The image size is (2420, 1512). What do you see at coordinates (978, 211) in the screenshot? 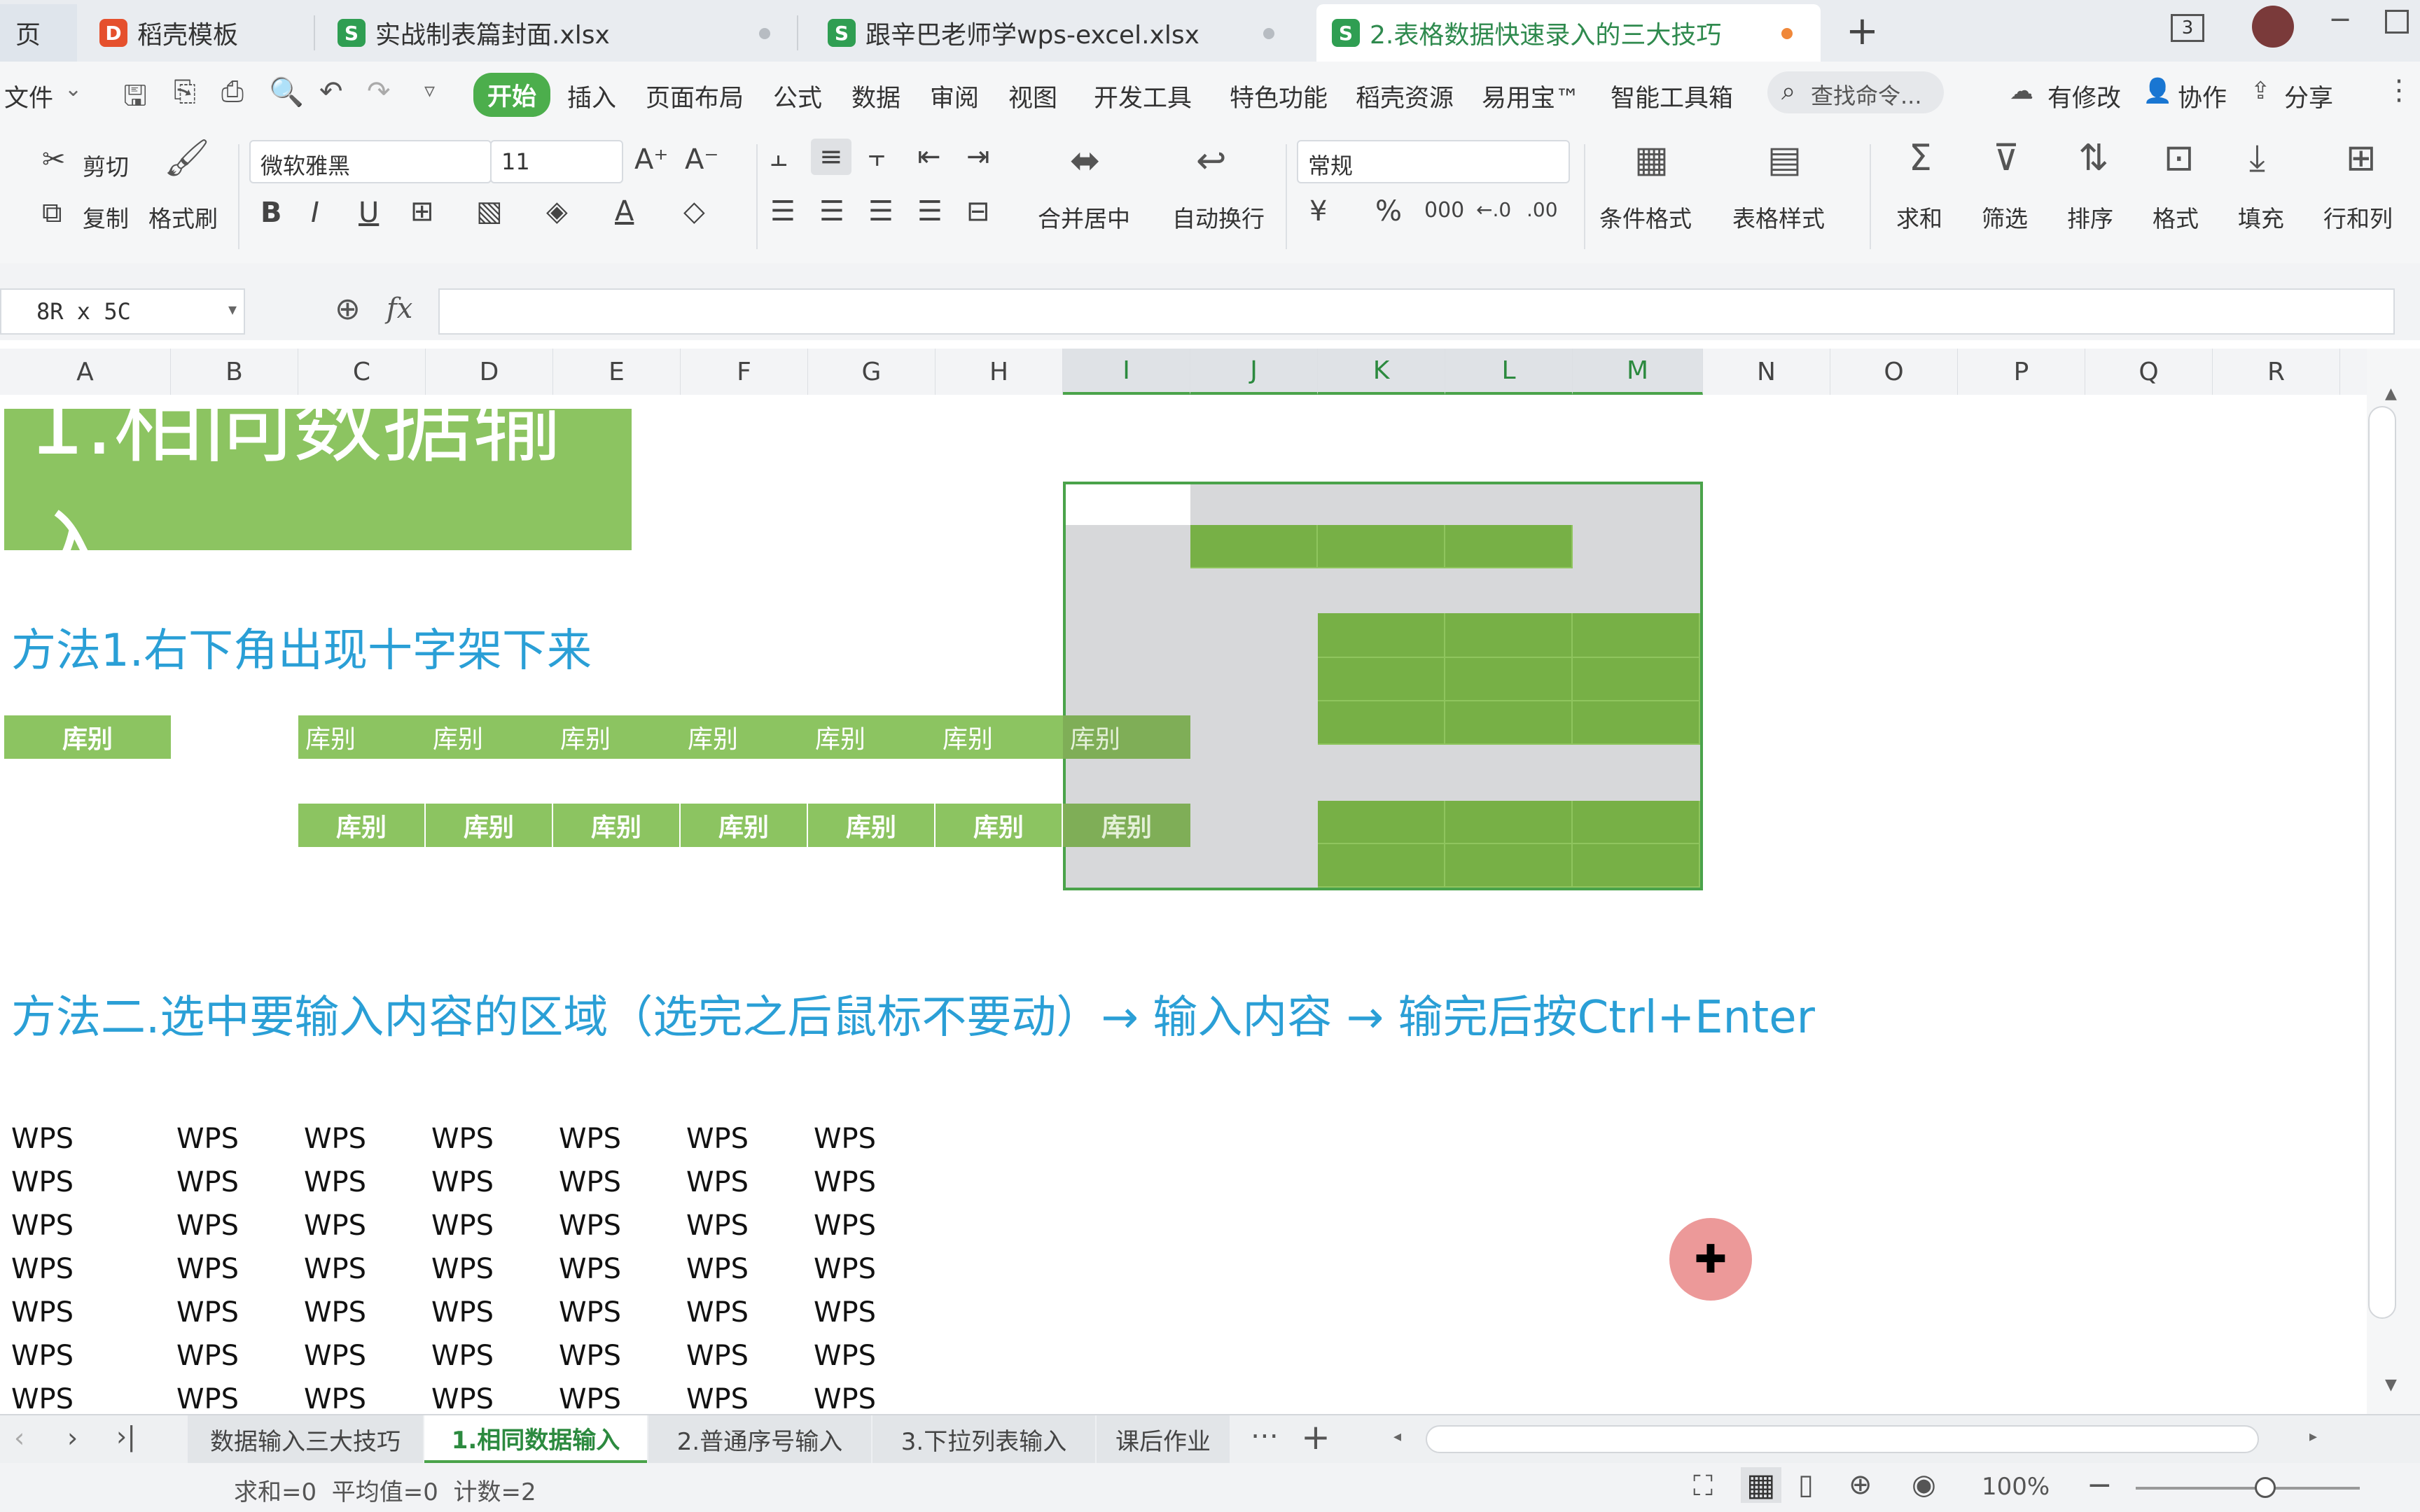
I see `distributed-icon: ⊟` at bounding box center [978, 211].